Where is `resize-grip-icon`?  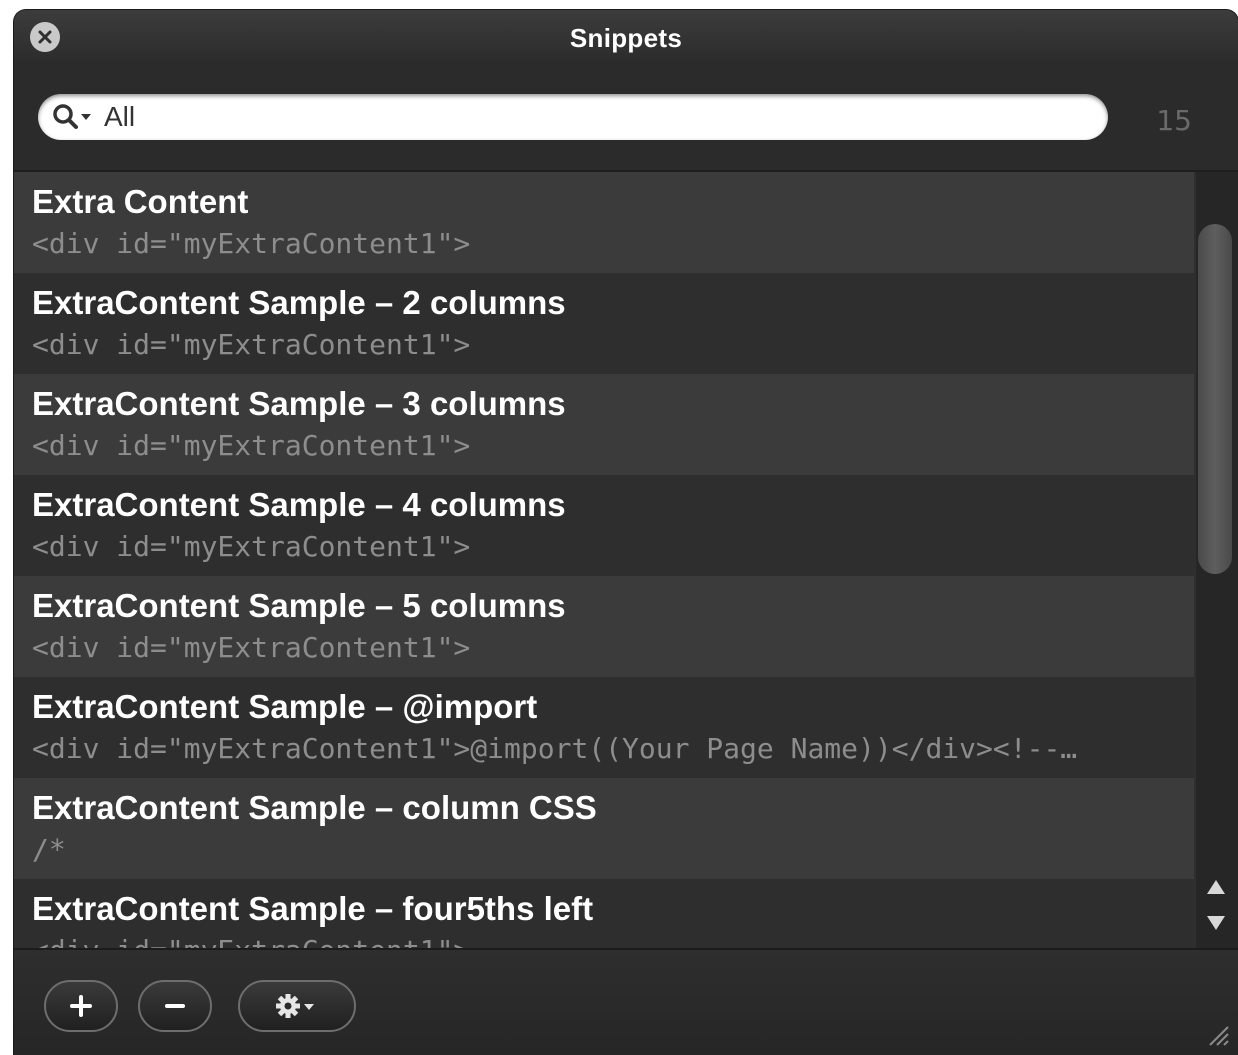 resize-grip-icon is located at coordinates (1217, 1034).